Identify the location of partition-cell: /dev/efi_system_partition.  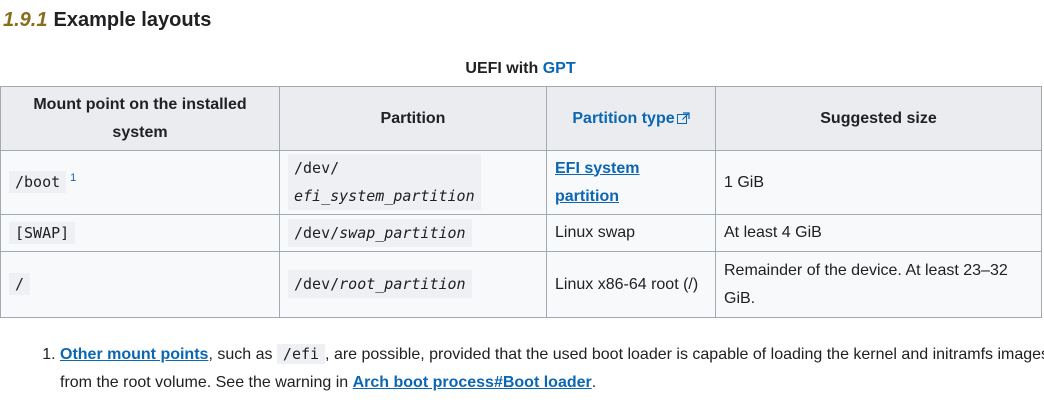
(413, 182).